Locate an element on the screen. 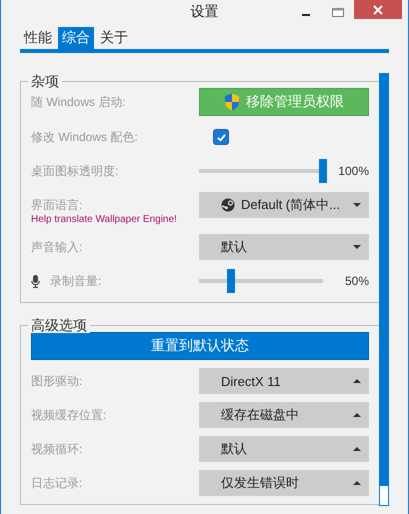  setting-label: 录制音量: is located at coordinates (76, 281).